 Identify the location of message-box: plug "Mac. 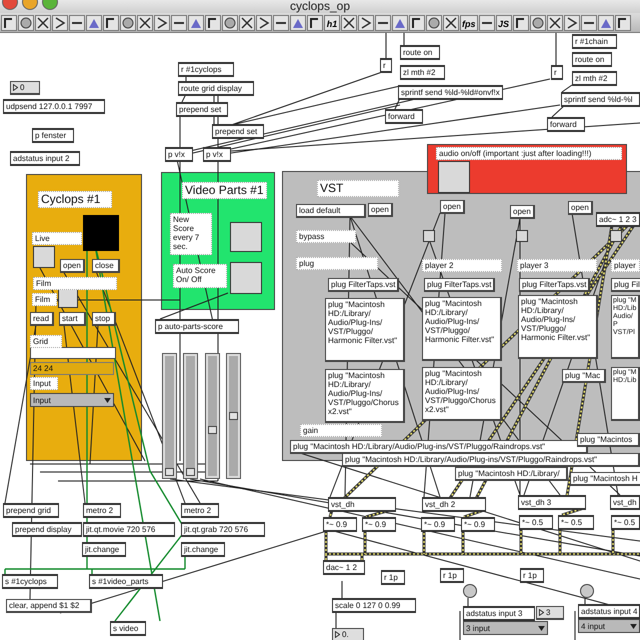
(584, 376).